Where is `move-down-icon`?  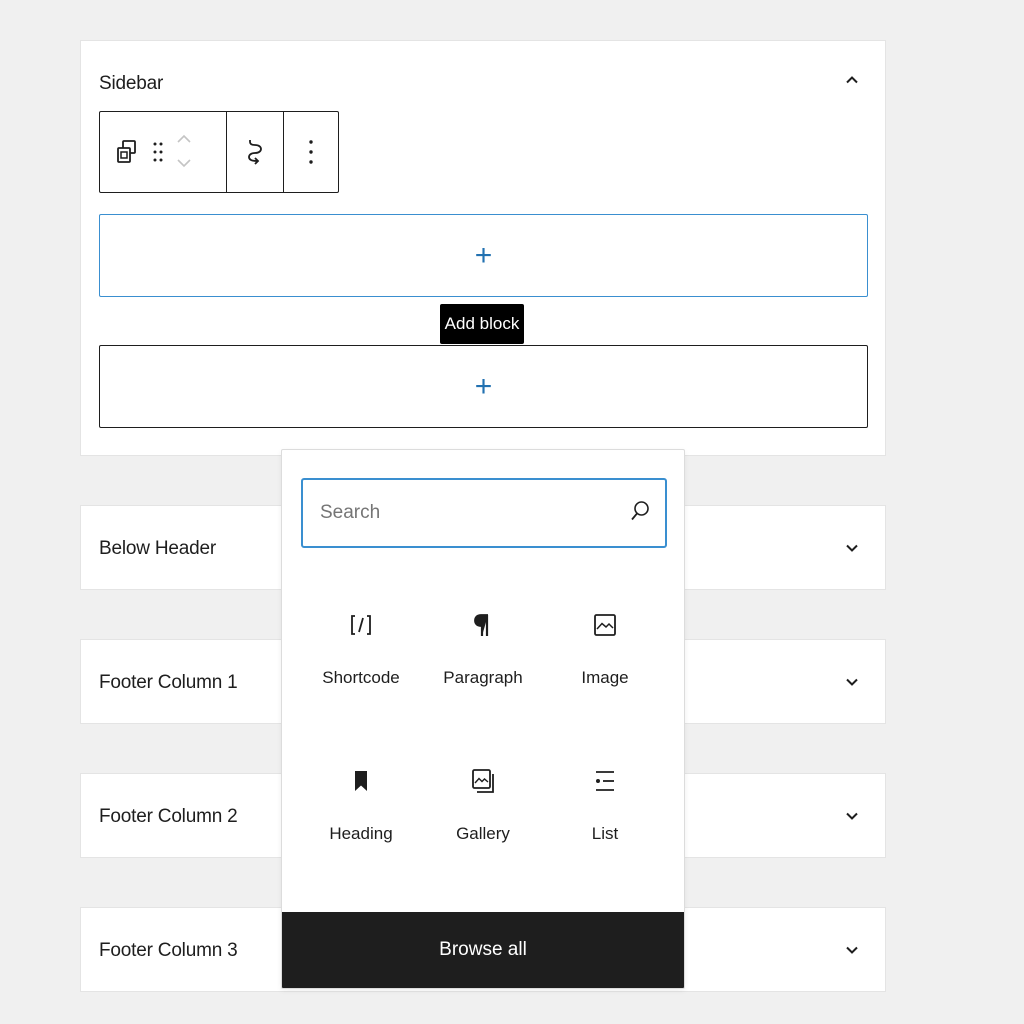
move-down-icon is located at coordinates (184, 164).